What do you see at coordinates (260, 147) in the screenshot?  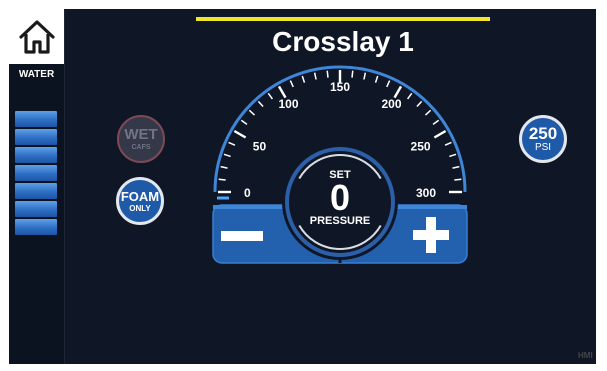 I see `gauge-tick-label: 50` at bounding box center [260, 147].